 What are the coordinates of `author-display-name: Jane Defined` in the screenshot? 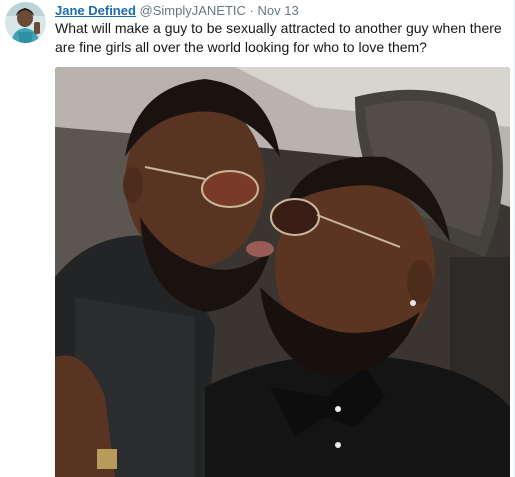 It's located at (95, 10).